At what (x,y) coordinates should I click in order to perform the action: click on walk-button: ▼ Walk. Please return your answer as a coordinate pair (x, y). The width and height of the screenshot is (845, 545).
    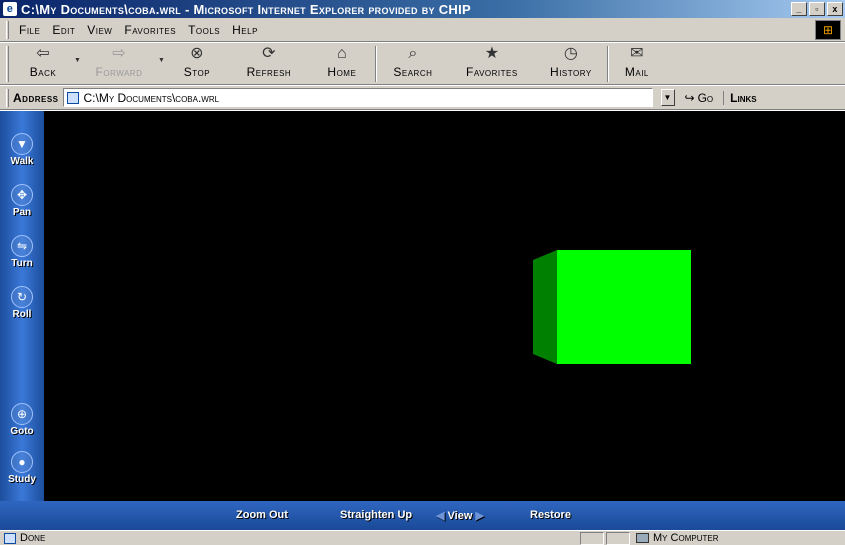
    Looking at the image, I should click on (22, 150).